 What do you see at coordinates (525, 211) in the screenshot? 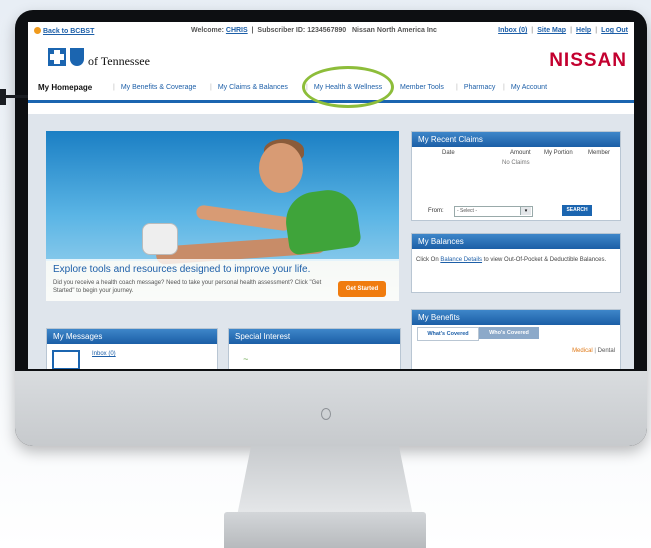
I see `chevron-down-icon: ▾` at bounding box center [525, 211].